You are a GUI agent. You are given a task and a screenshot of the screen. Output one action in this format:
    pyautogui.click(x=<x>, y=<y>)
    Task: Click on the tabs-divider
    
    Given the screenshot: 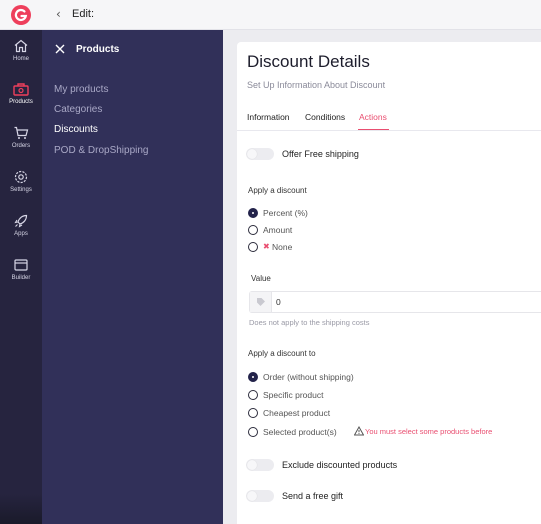 What is the action you would take?
    pyautogui.click(x=389, y=130)
    